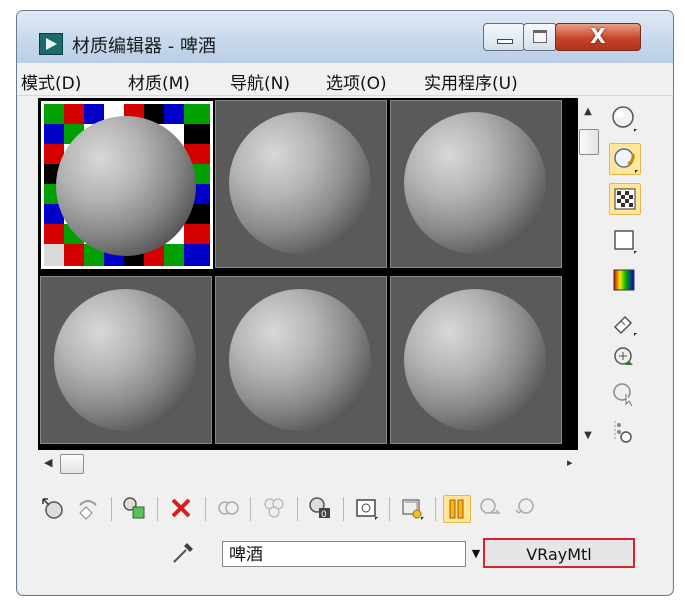 This screenshot has width=685, height=607. I want to click on menu-options: 选项(O), so click(356, 81).